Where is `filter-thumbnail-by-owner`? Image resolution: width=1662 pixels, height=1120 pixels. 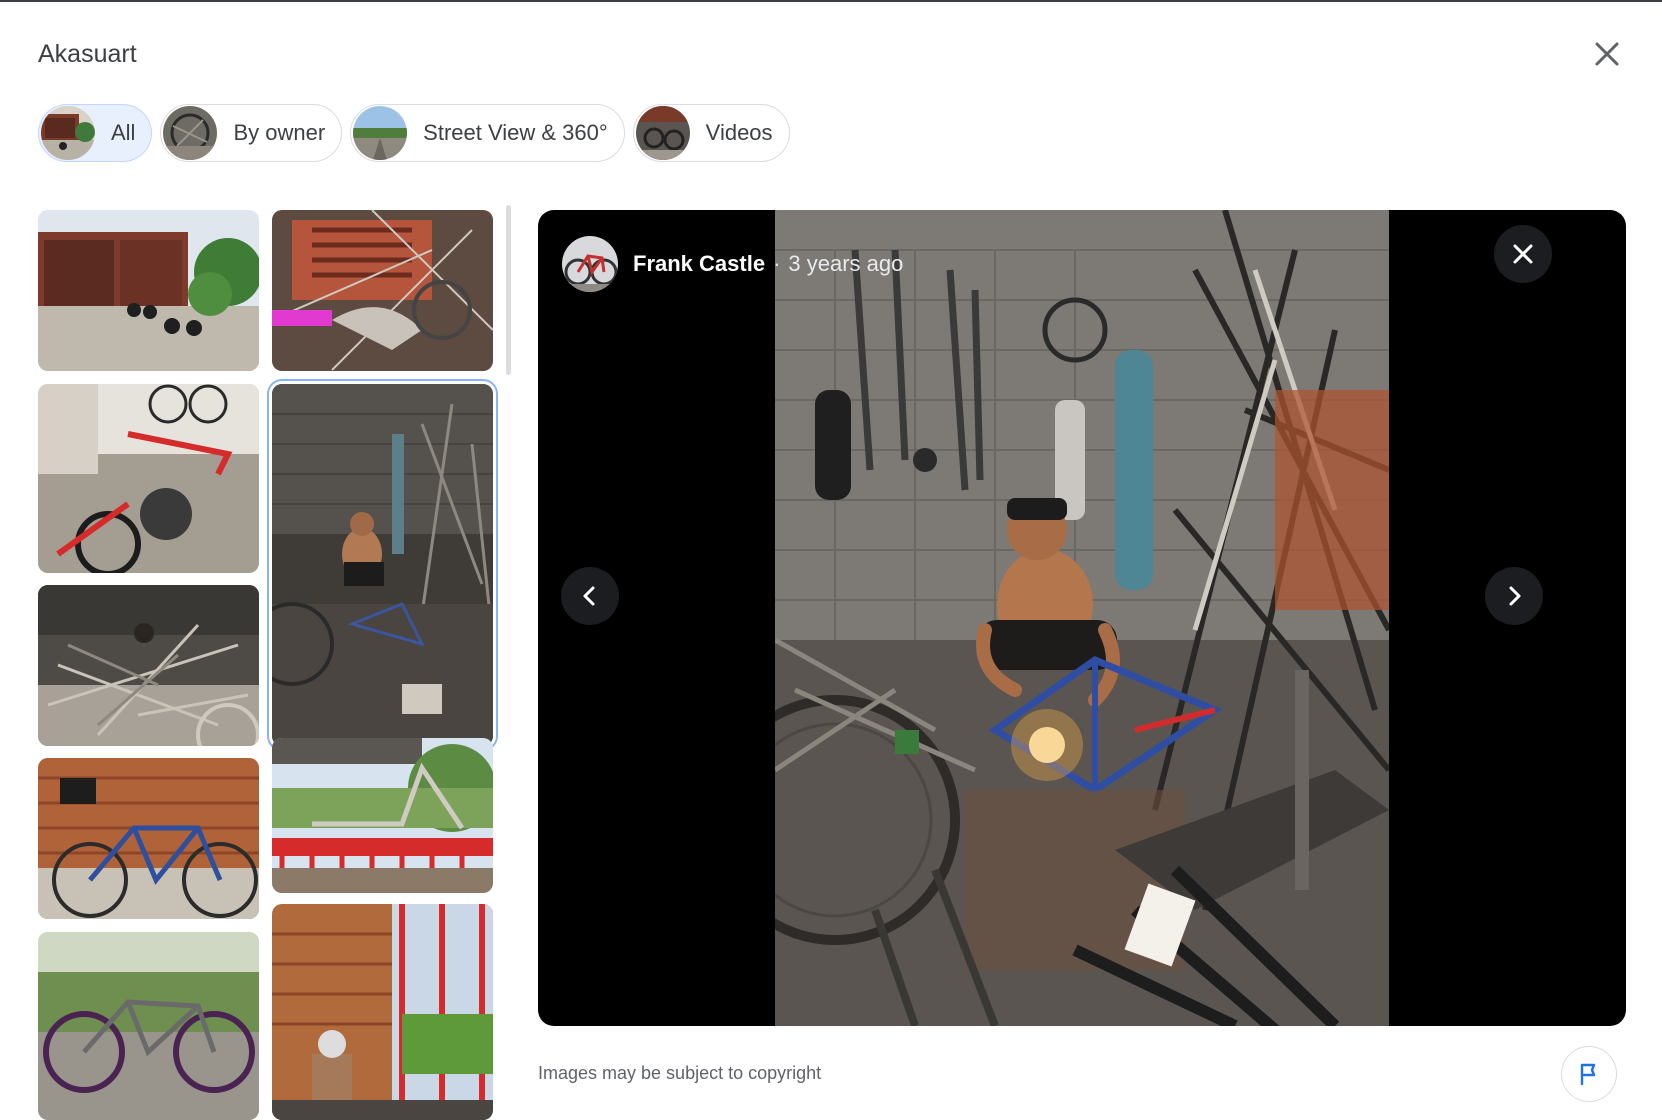 filter-thumbnail-by-owner is located at coordinates (190, 133).